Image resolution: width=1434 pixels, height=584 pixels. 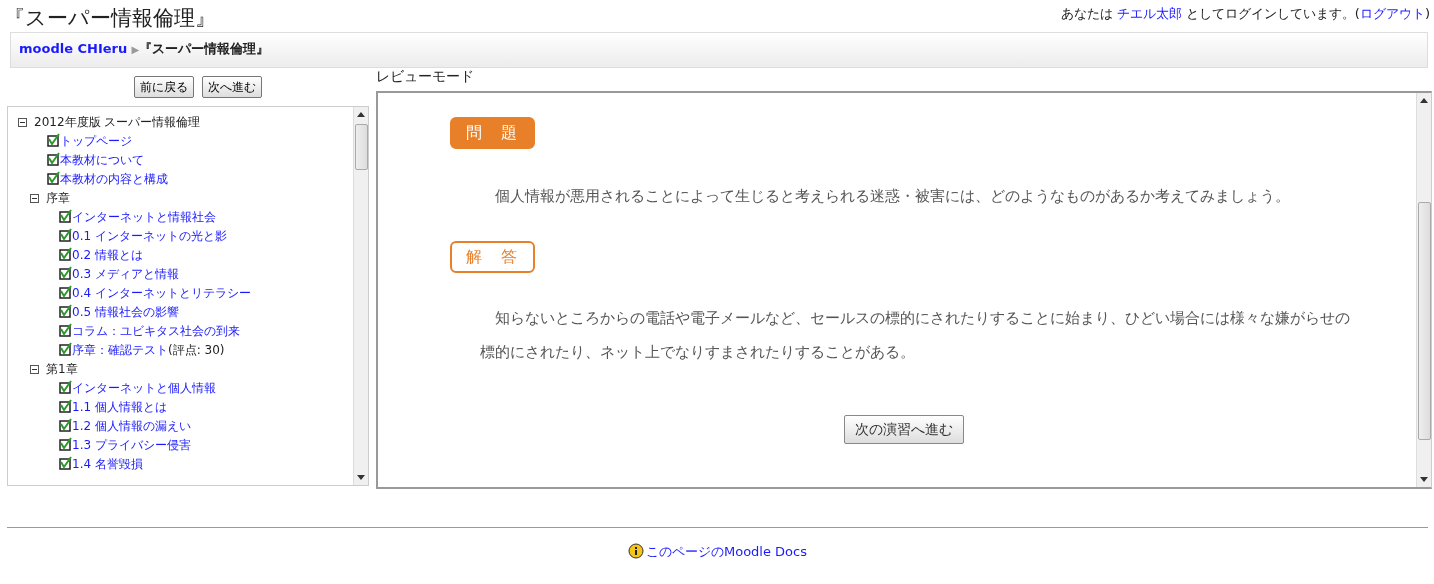 I want to click on page-link: 1.1 個人情報とは, so click(x=119, y=407).